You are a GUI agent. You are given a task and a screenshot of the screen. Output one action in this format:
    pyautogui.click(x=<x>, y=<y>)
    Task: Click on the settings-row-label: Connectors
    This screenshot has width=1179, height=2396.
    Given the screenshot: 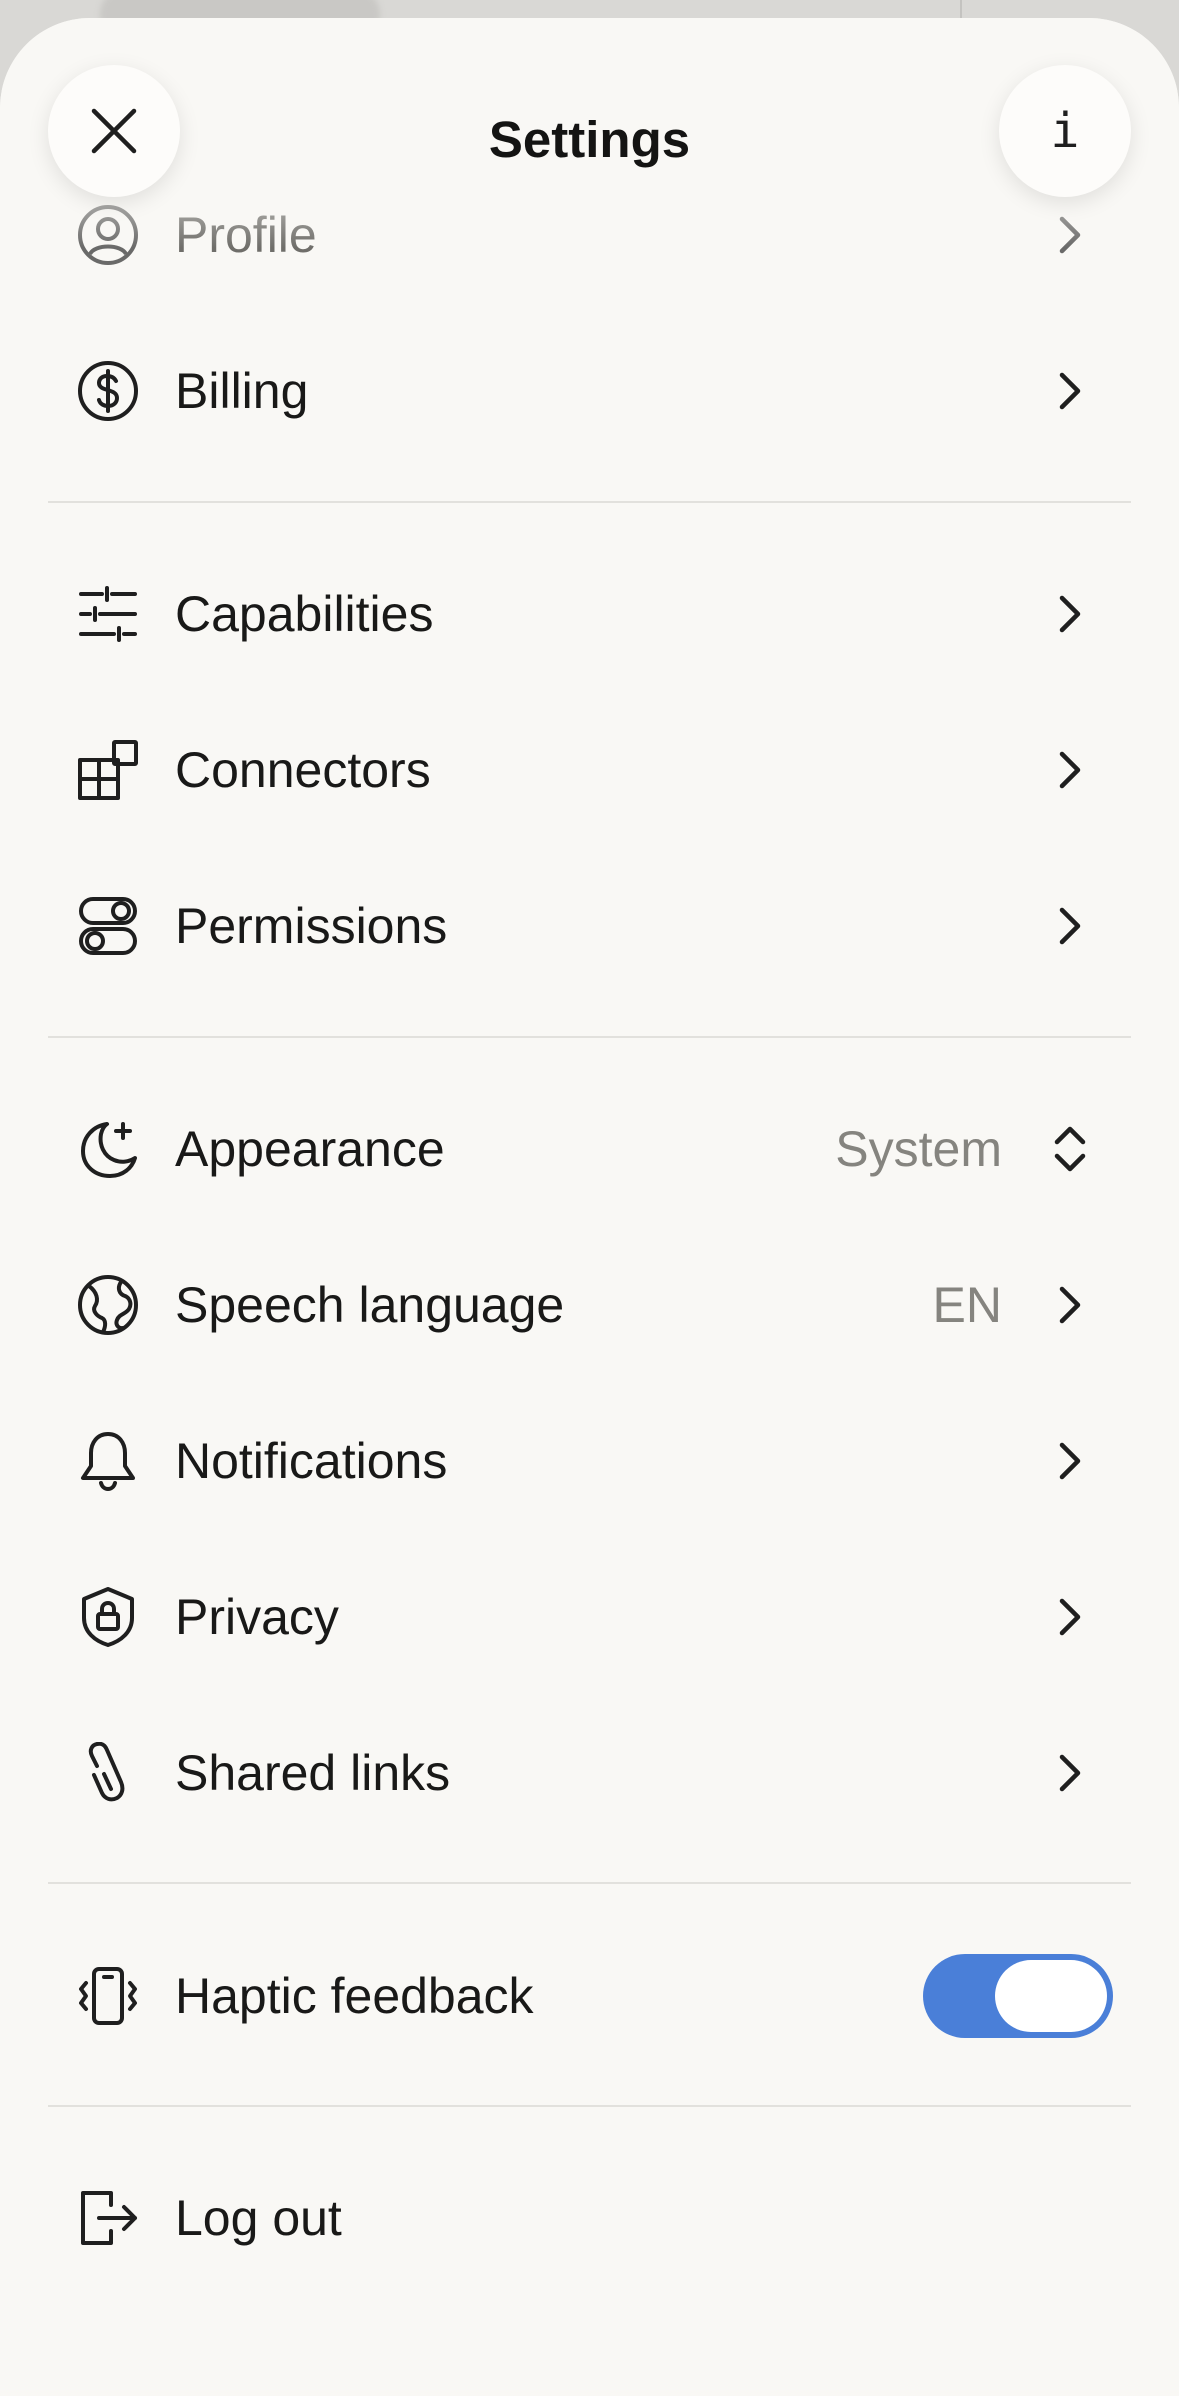 What is the action you would take?
    pyautogui.click(x=303, y=770)
    